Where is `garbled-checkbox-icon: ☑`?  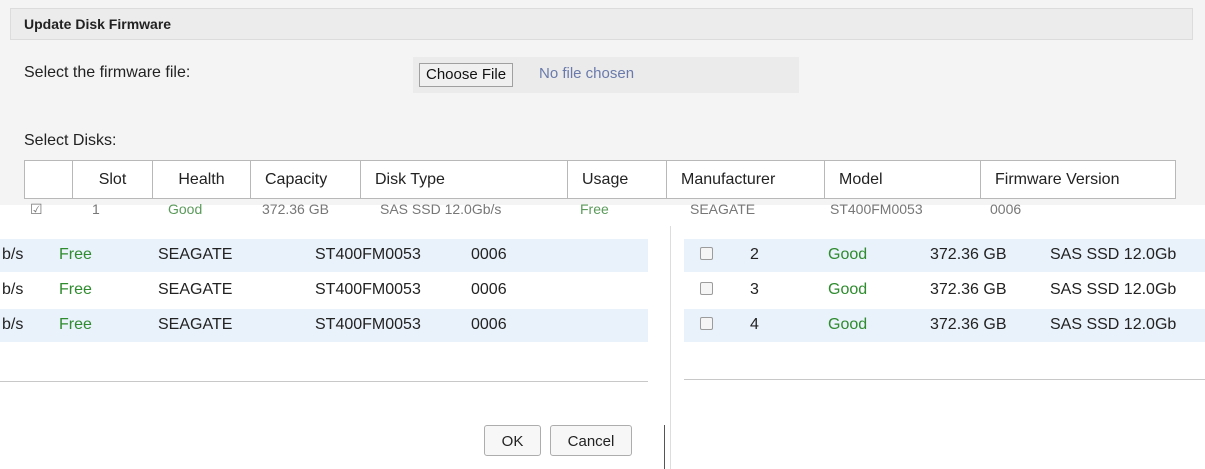
garbled-checkbox-icon: ☑ is located at coordinates (36, 209).